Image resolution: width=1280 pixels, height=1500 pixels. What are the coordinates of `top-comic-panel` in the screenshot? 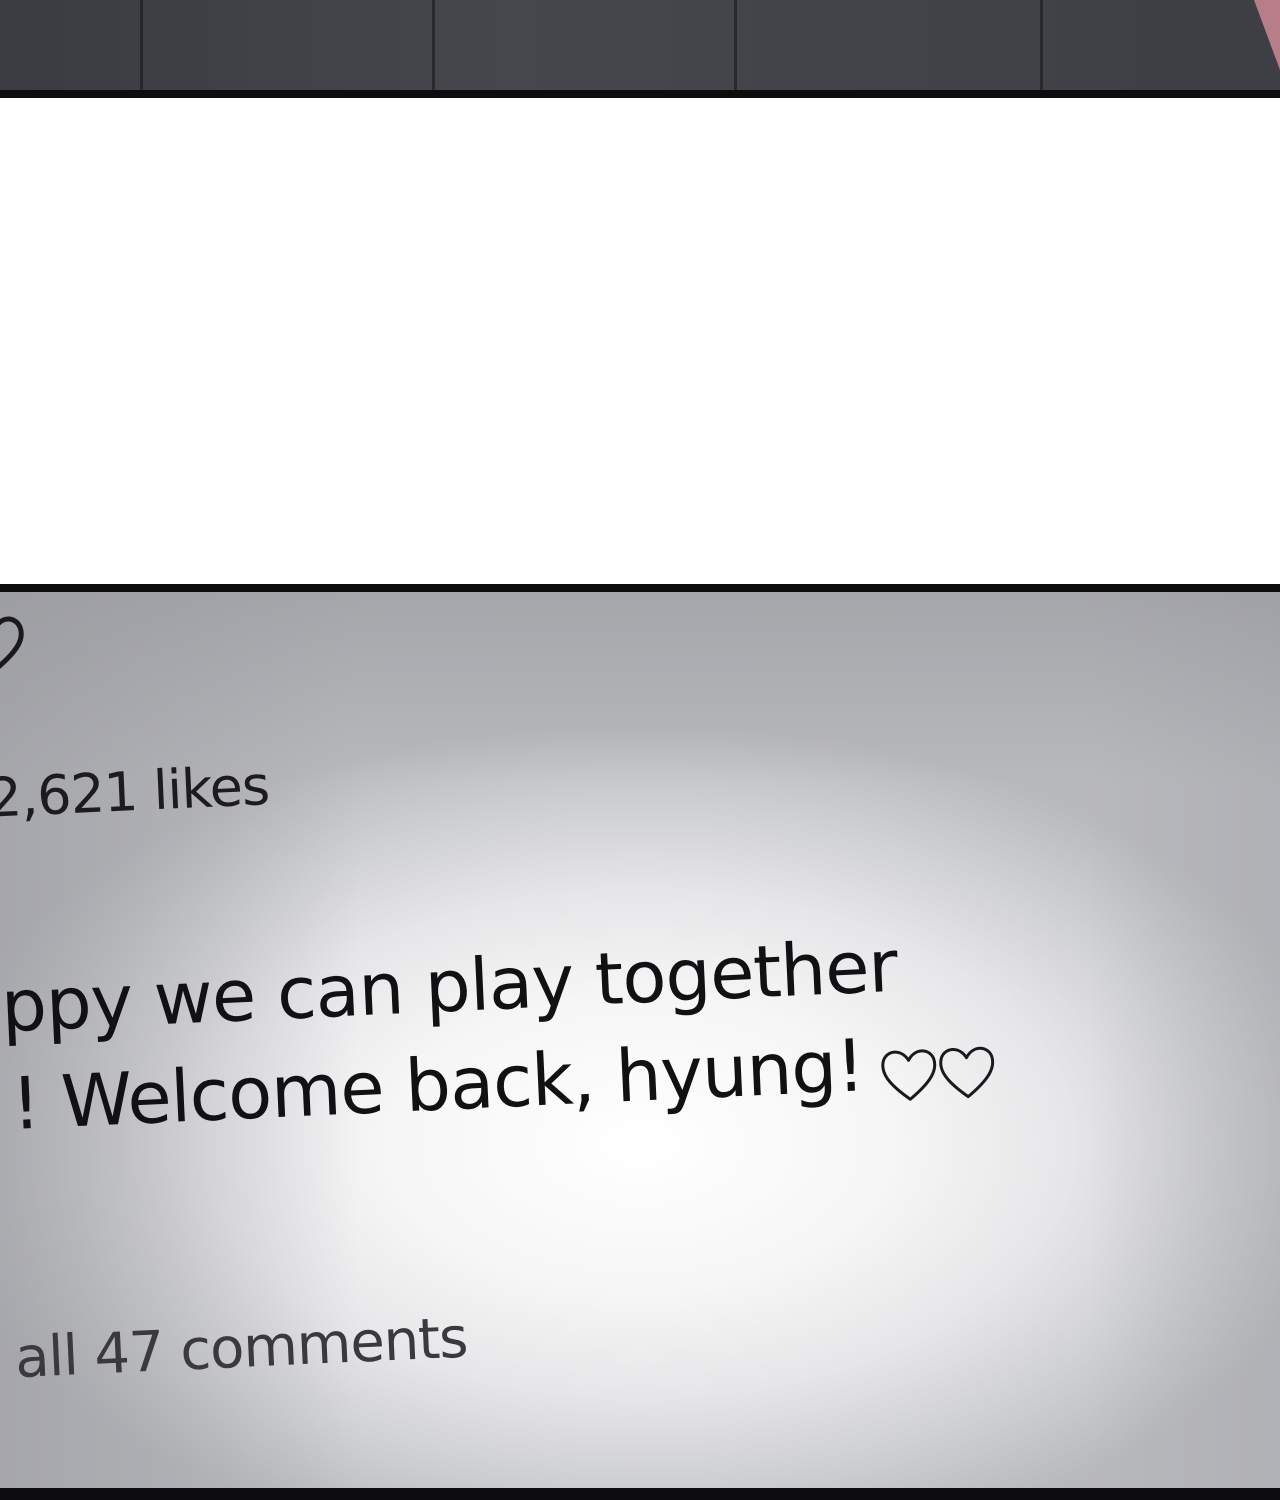 It's located at (640, 46).